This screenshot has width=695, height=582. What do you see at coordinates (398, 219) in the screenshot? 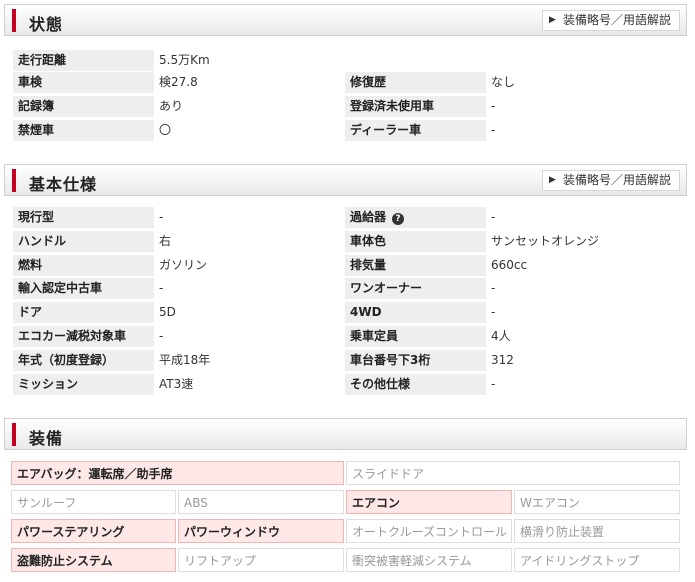
I see `help-icon: ?` at bounding box center [398, 219].